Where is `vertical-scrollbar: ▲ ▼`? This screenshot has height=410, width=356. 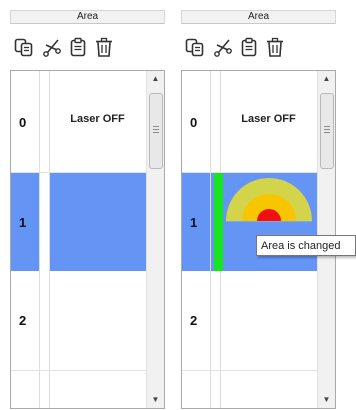
vertical-scrollbar: ▲ ▼ is located at coordinates (155, 239).